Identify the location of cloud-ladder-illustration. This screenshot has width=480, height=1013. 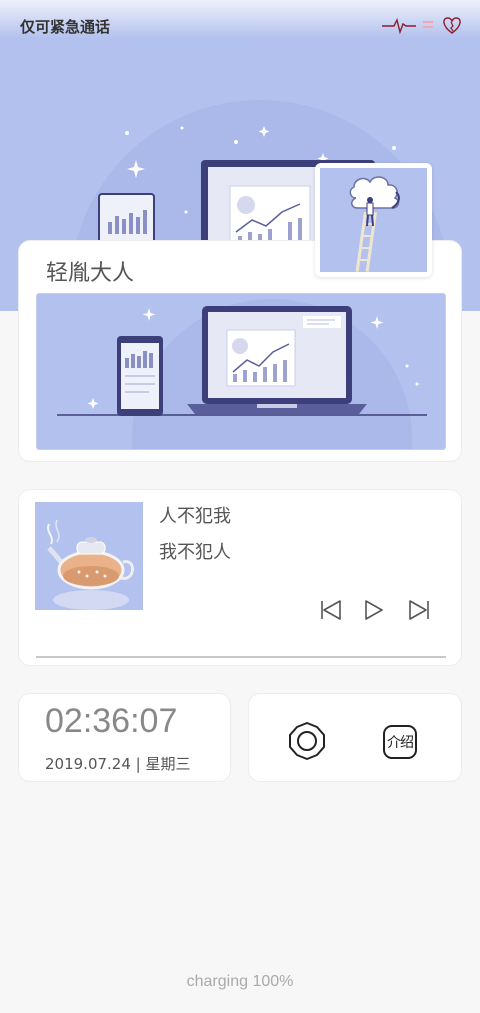
(373, 220).